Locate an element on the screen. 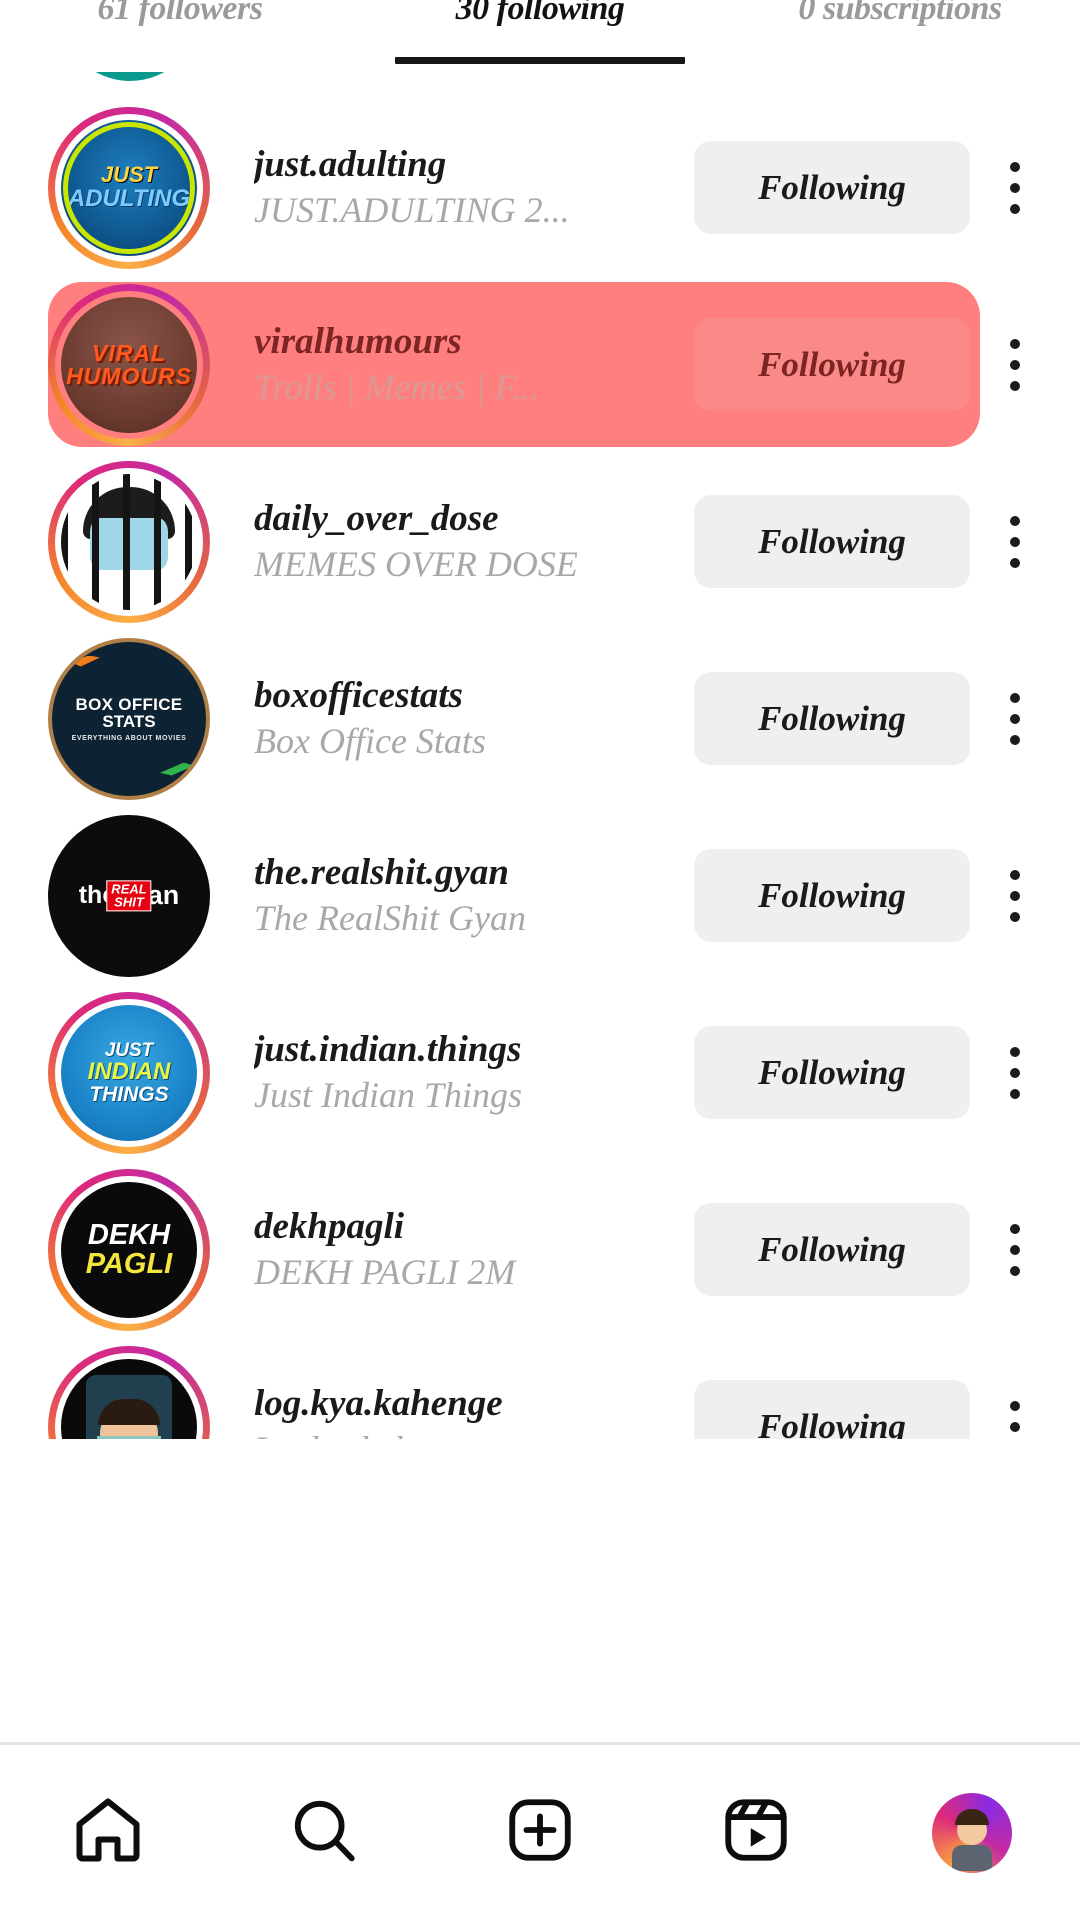 The width and height of the screenshot is (1080, 1920). daily-over-dose-photo-icon is located at coordinates (129, 541).